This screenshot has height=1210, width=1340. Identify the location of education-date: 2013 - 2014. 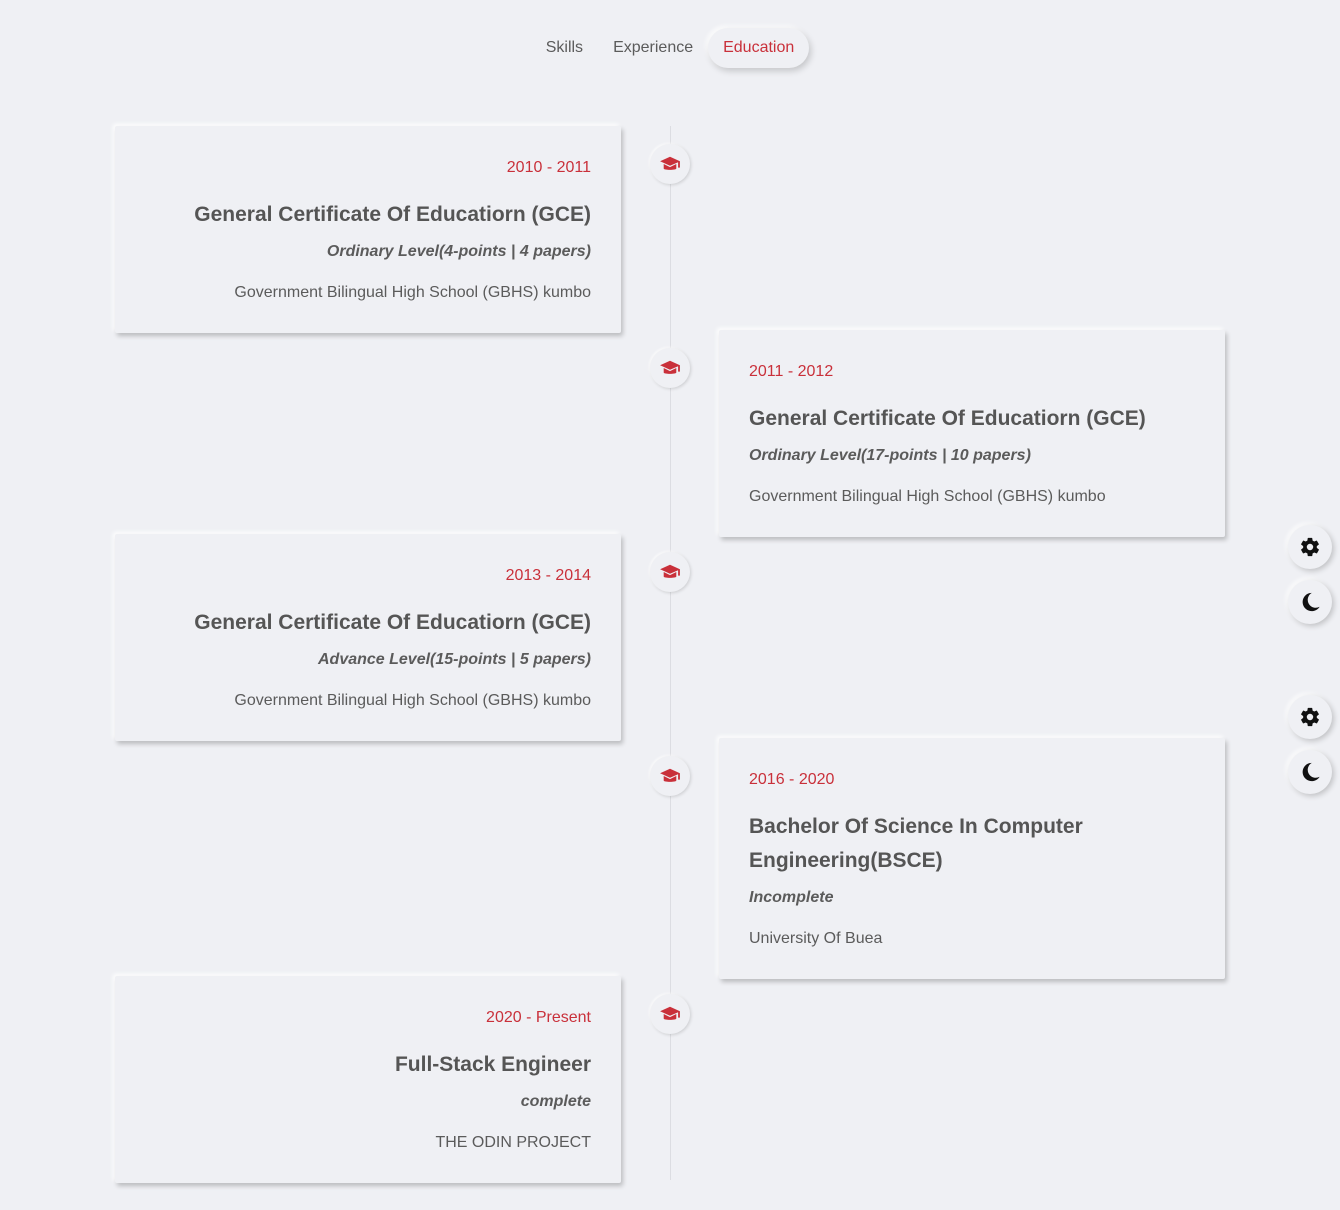
(548, 575).